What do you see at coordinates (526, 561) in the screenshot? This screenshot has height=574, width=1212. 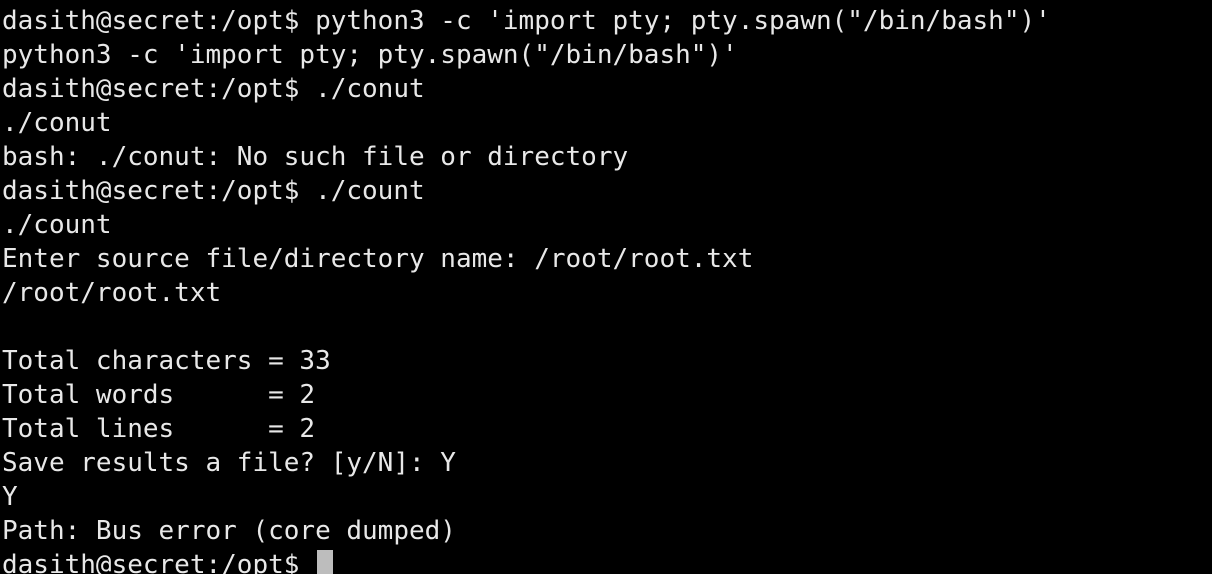 I see `prompt-line: dasith@secret:/opt$` at bounding box center [526, 561].